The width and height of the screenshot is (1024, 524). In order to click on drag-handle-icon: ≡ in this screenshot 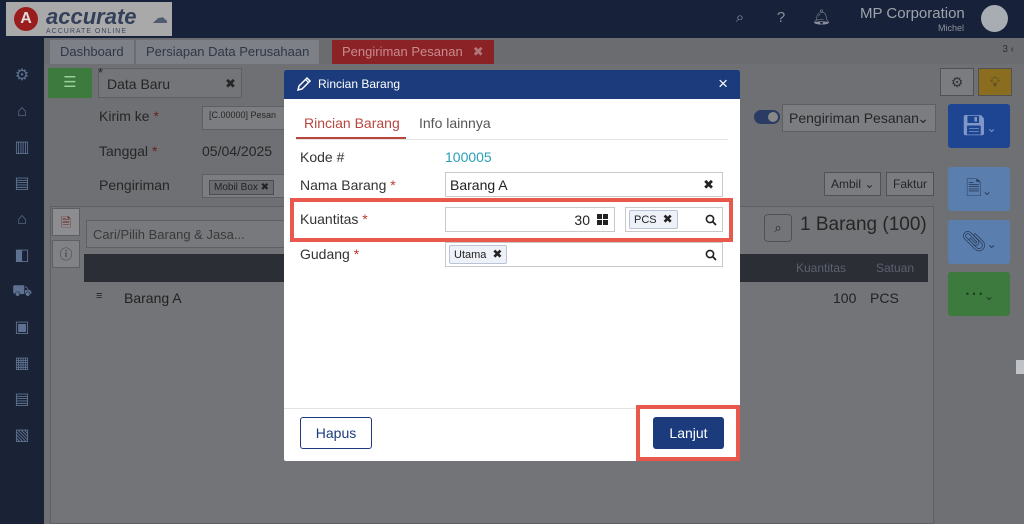, I will do `click(99, 296)`.